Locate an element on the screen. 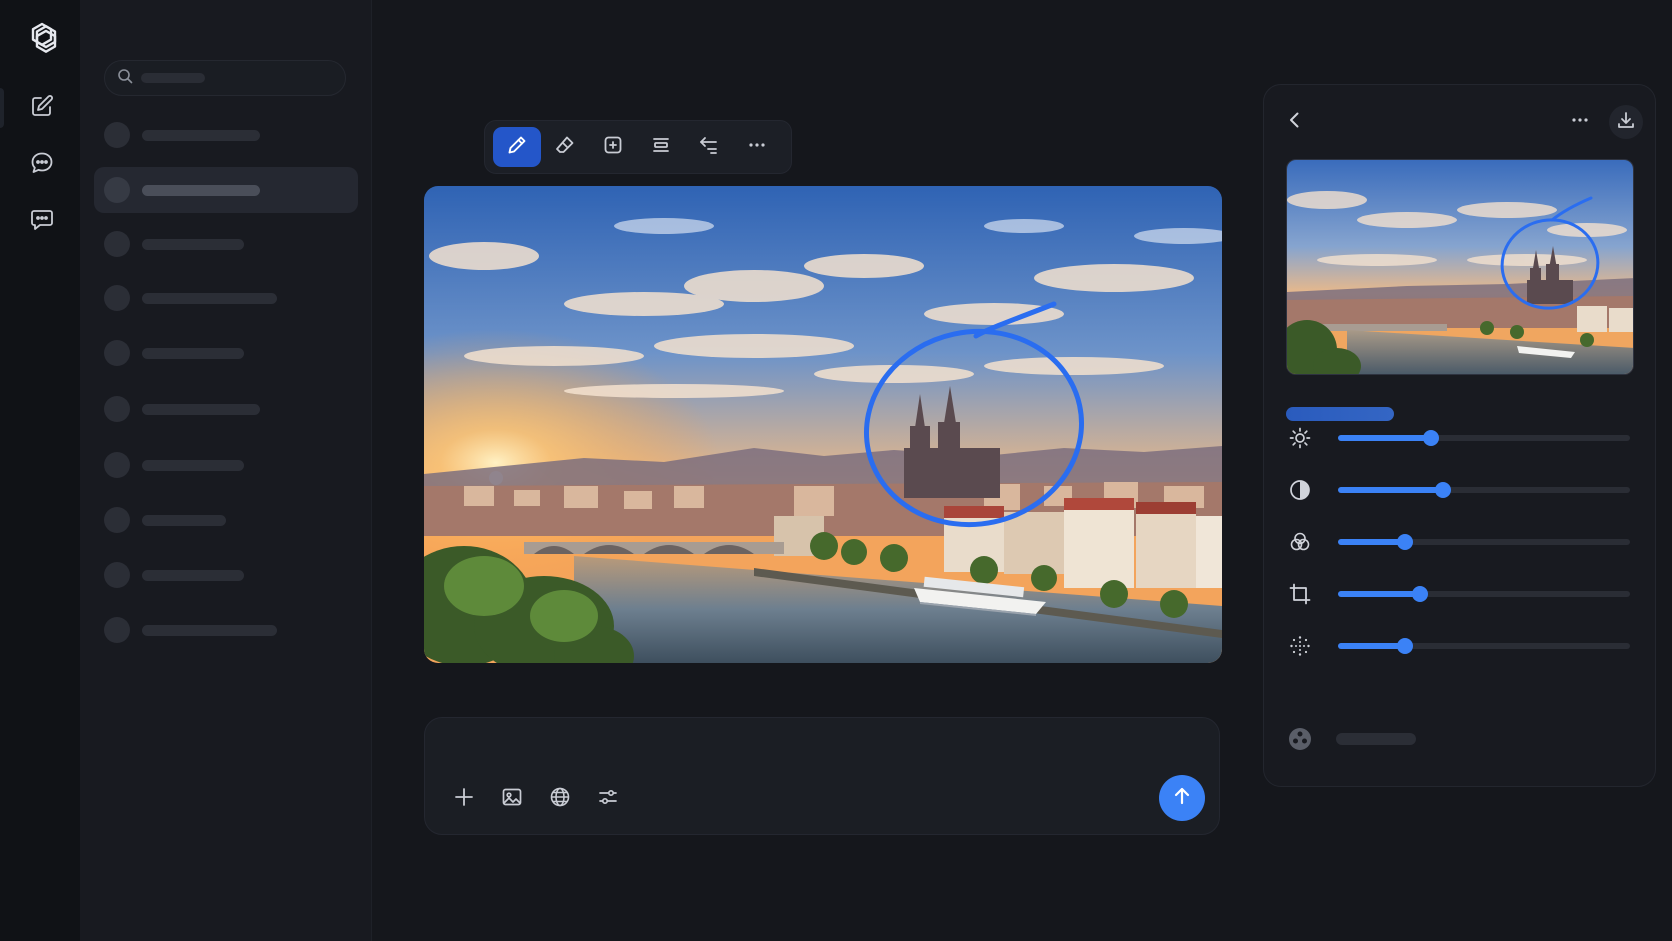 Image resolution: width=1672 pixels, height=941 pixels. sliders-icon is located at coordinates (608, 799).